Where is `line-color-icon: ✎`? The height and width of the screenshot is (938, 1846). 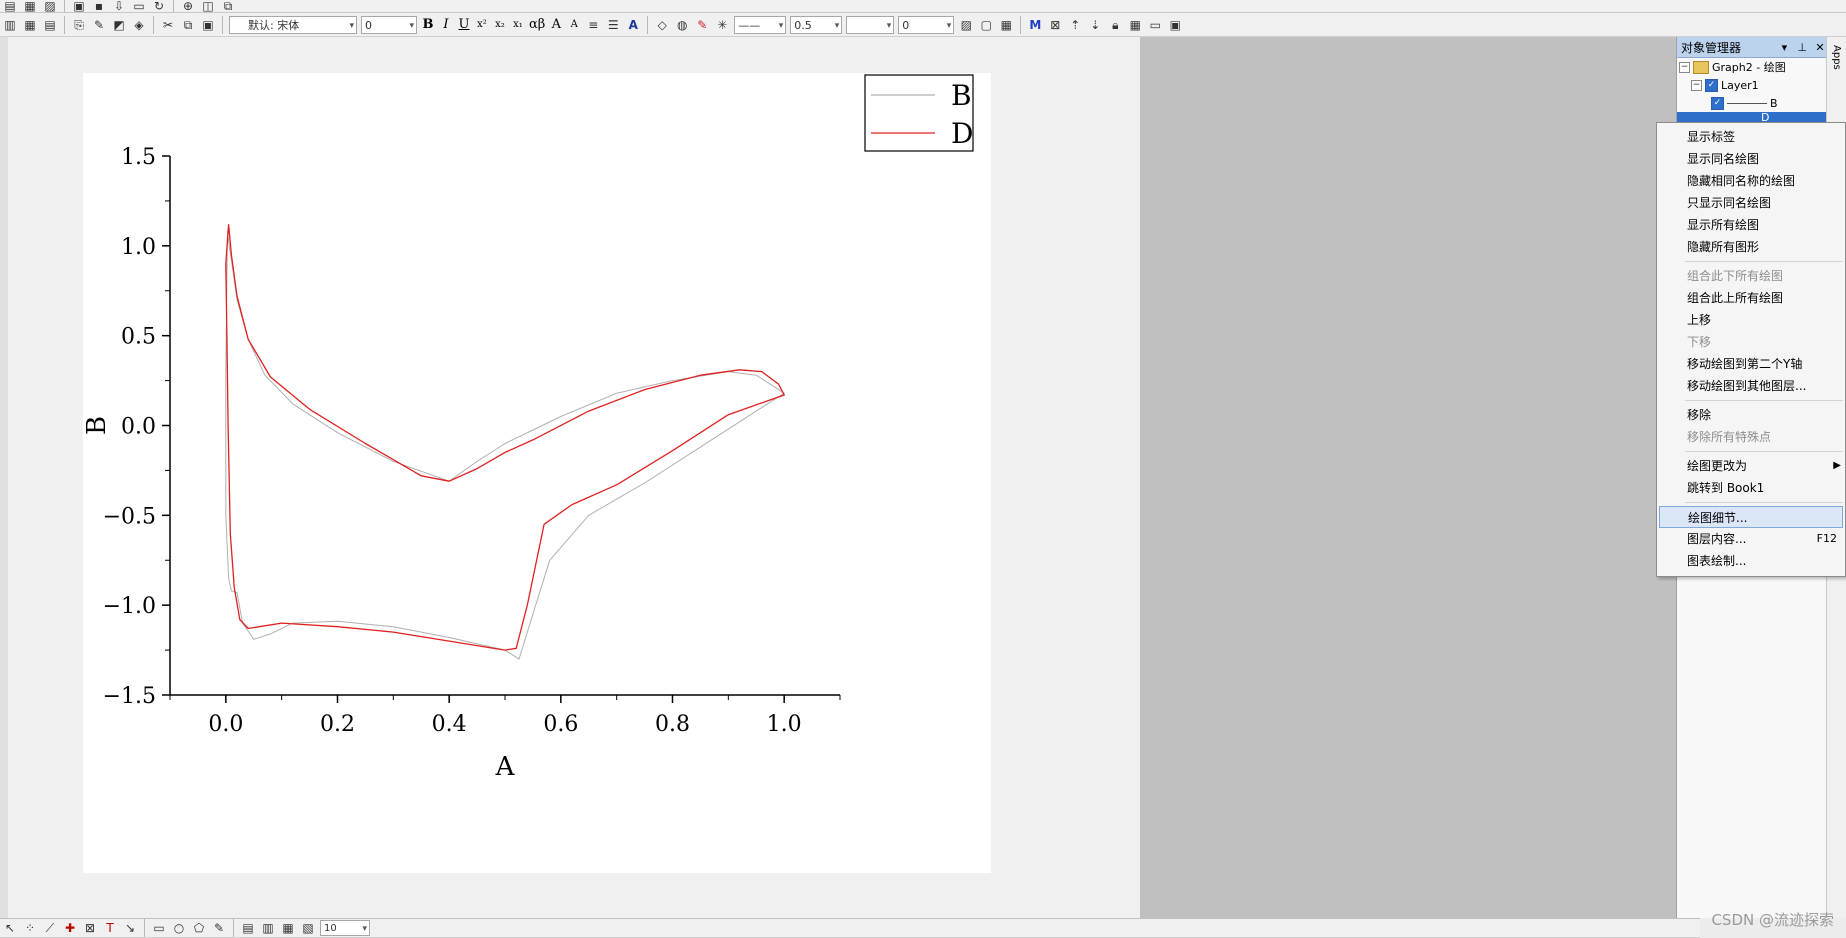 line-color-icon: ✎ is located at coordinates (702, 25).